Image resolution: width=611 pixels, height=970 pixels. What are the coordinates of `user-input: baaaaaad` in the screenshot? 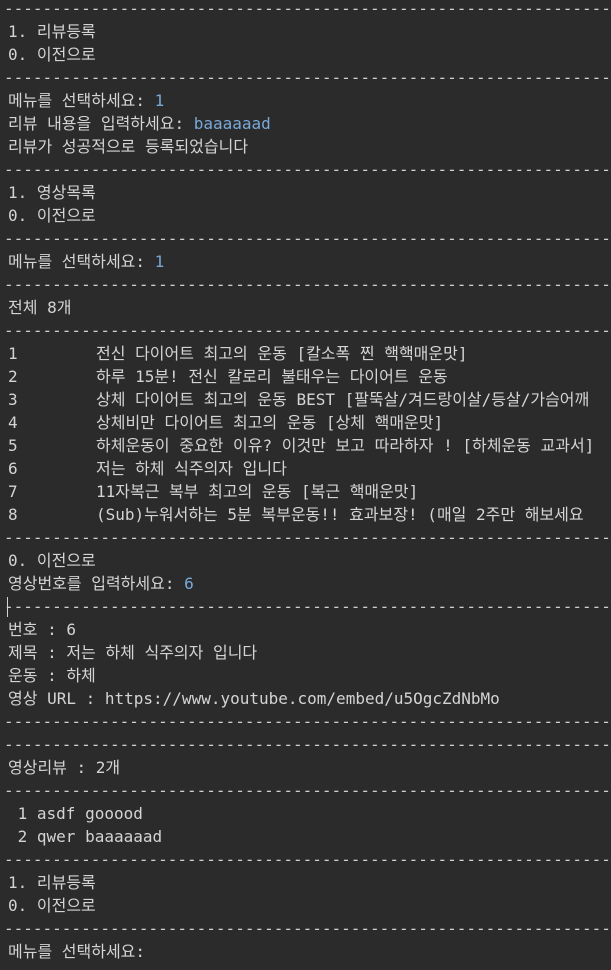 It's located at (232, 123).